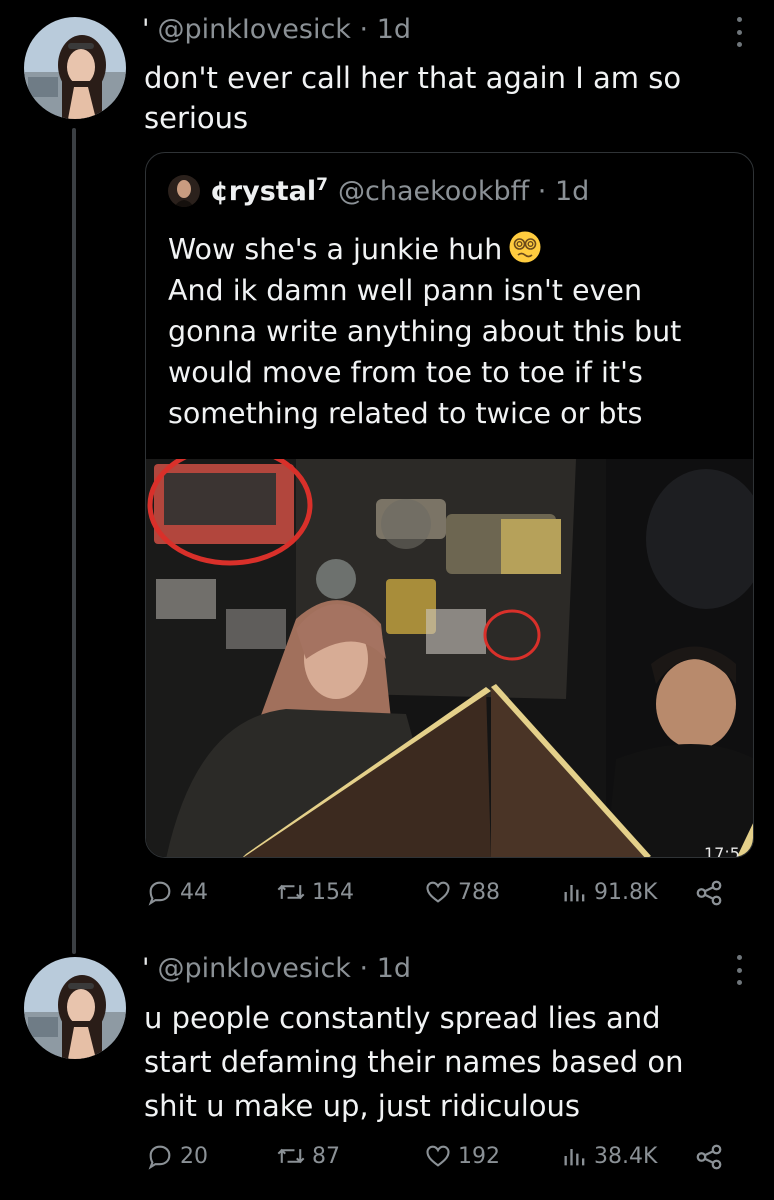  I want to click on tweet-text-line: serious, so click(196, 118).